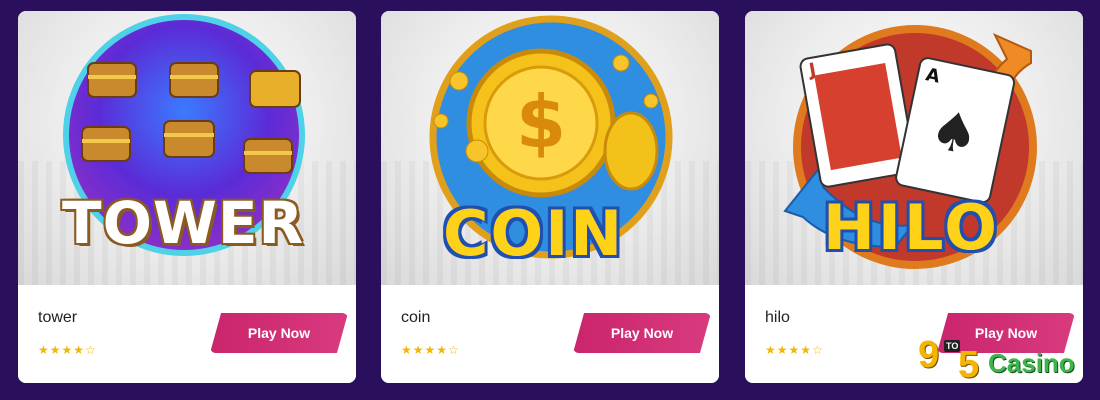 This screenshot has height=400, width=1100. Describe the element at coordinates (534, 233) in the screenshot. I see `title-art-coin: COIN` at that location.